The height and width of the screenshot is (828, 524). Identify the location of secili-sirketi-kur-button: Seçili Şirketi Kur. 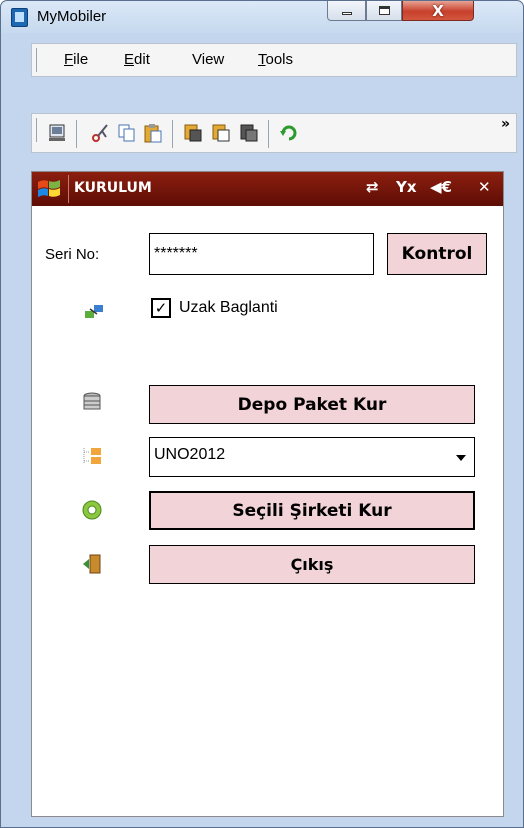
(312, 510).